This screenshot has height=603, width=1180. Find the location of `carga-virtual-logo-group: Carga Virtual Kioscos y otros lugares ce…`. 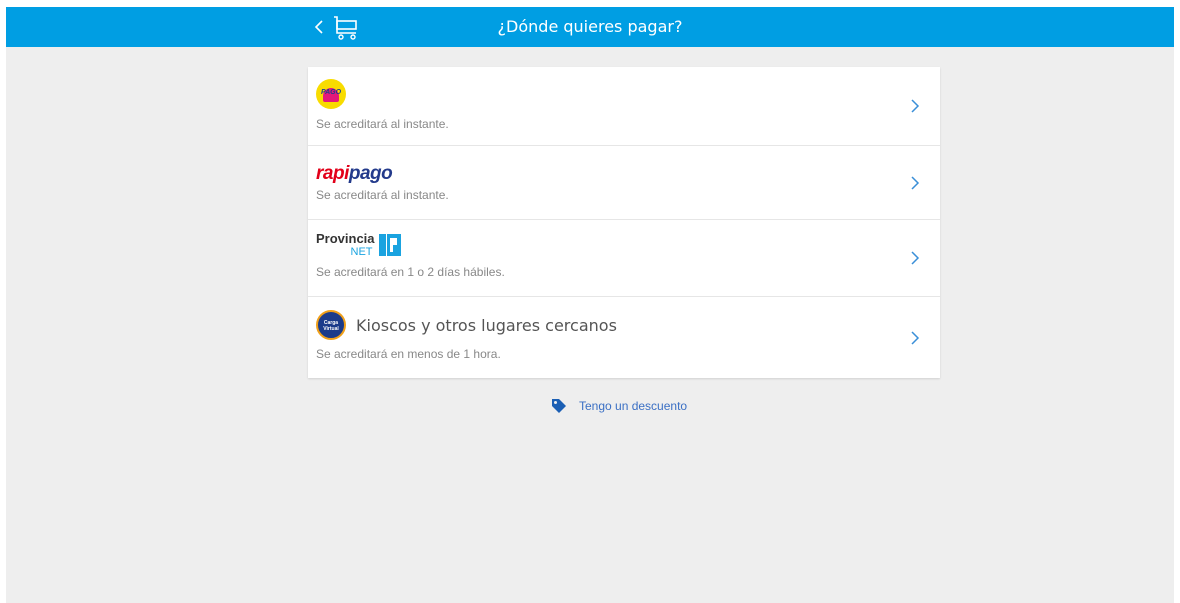

carga-virtual-logo-group: Carga Virtual Kioscos y otros lugares ce… is located at coordinates (466, 325).